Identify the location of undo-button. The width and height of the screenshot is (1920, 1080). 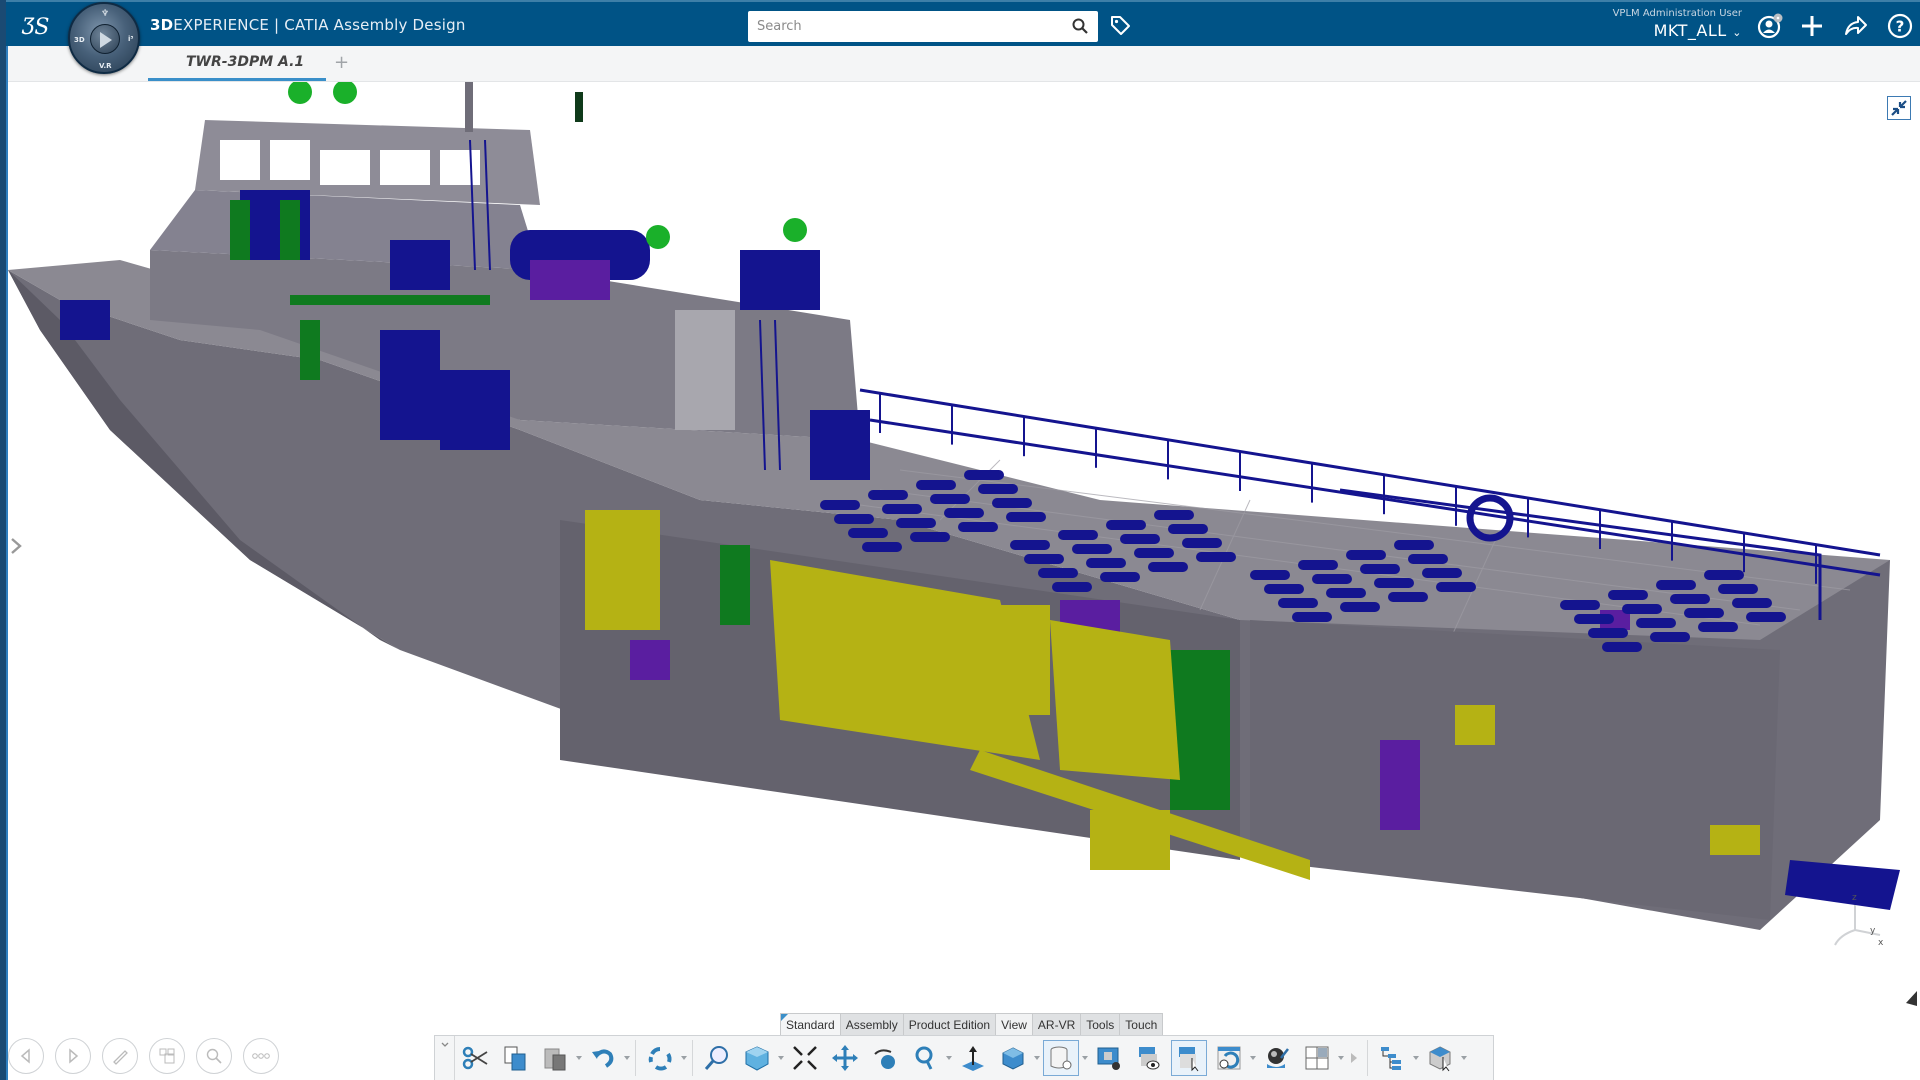
(603, 1058).